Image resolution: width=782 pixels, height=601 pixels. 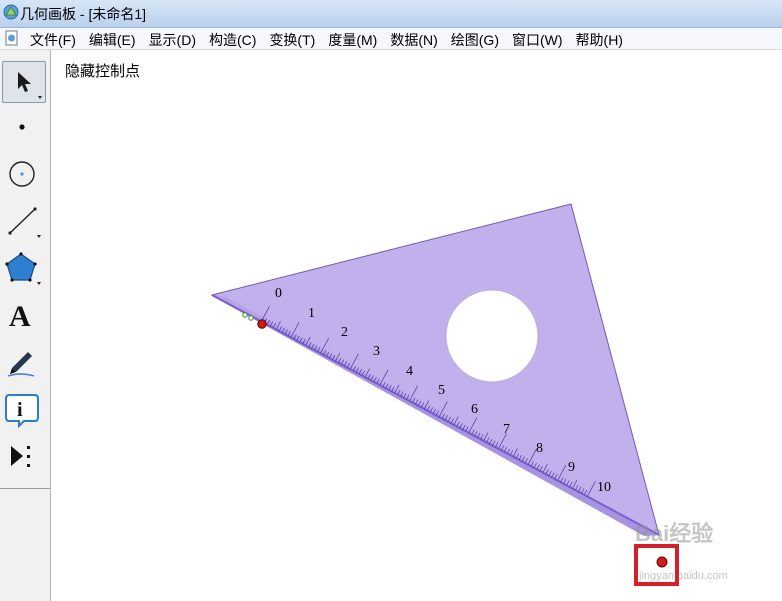 I want to click on menu-measure: 度量(M), so click(x=352, y=40).